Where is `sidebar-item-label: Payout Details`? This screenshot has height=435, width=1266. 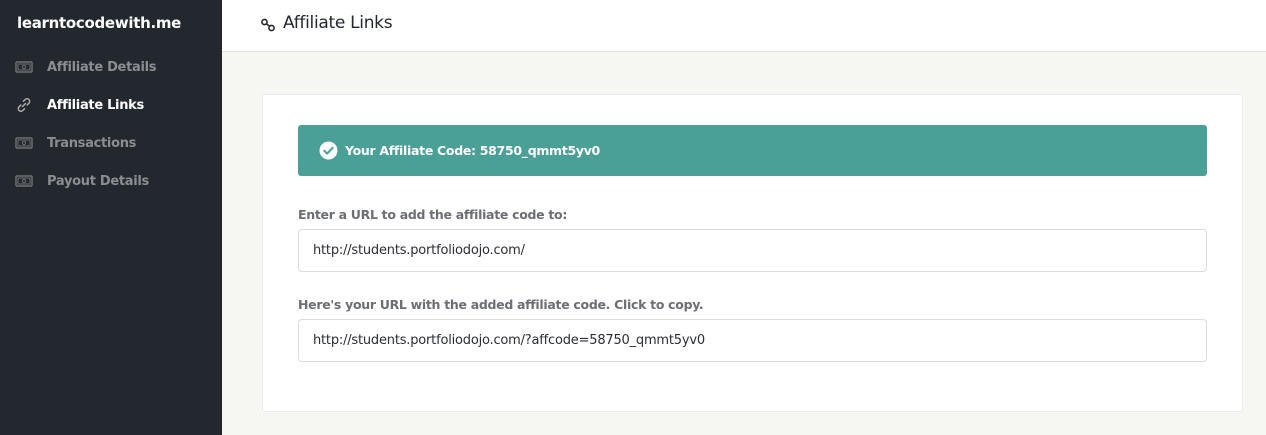 sidebar-item-label: Payout Details is located at coordinates (98, 181).